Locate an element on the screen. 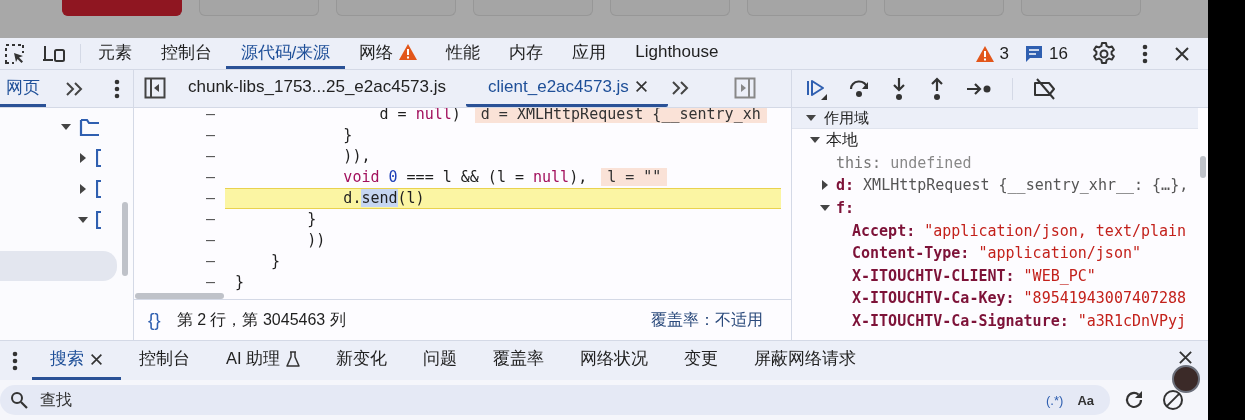 The height and width of the screenshot is (420, 1245). settings-icon is located at coordinates (1104, 53).